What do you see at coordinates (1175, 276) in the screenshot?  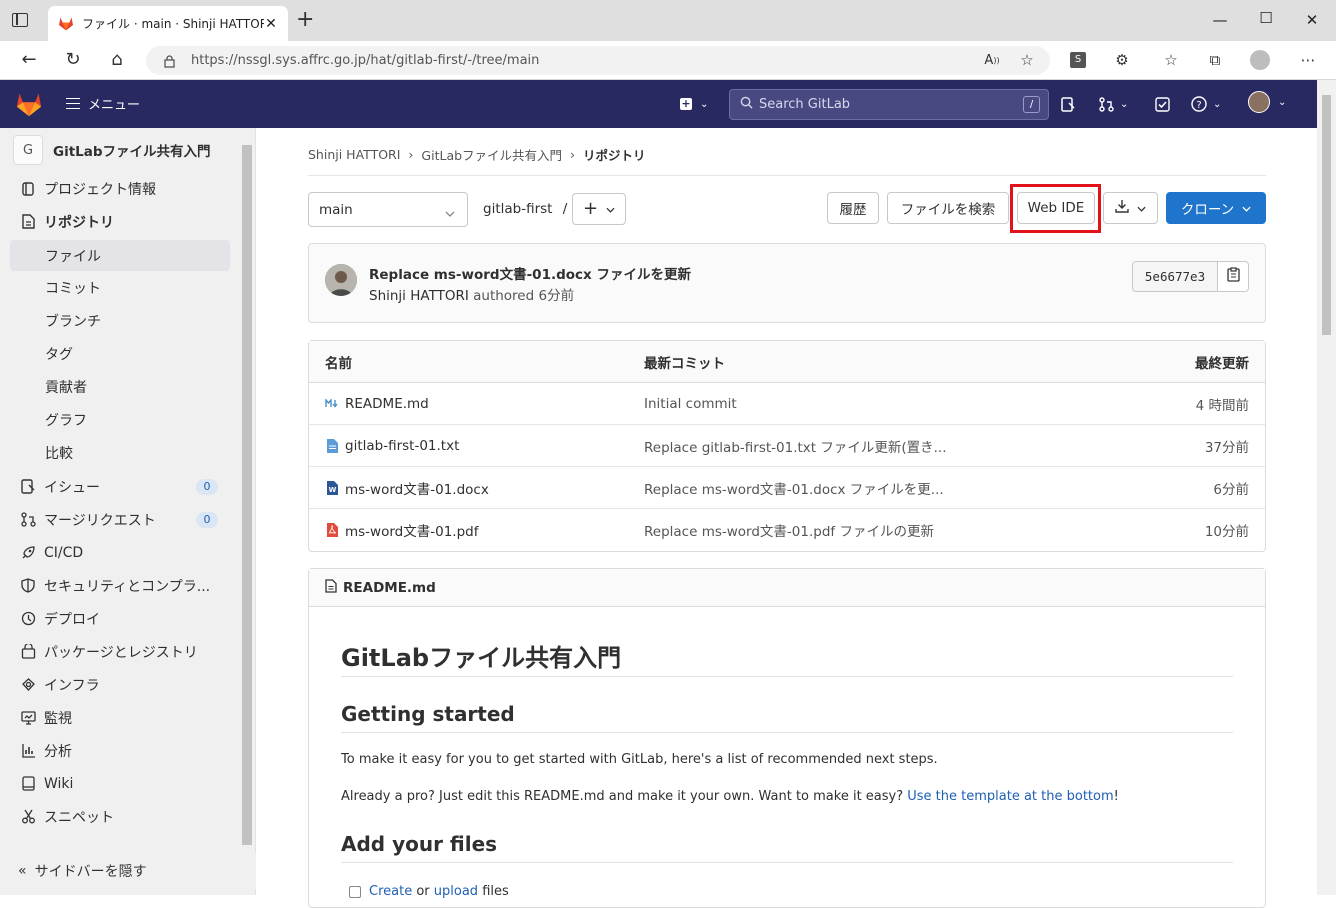 I see `commit-sha: 5e6677e3` at bounding box center [1175, 276].